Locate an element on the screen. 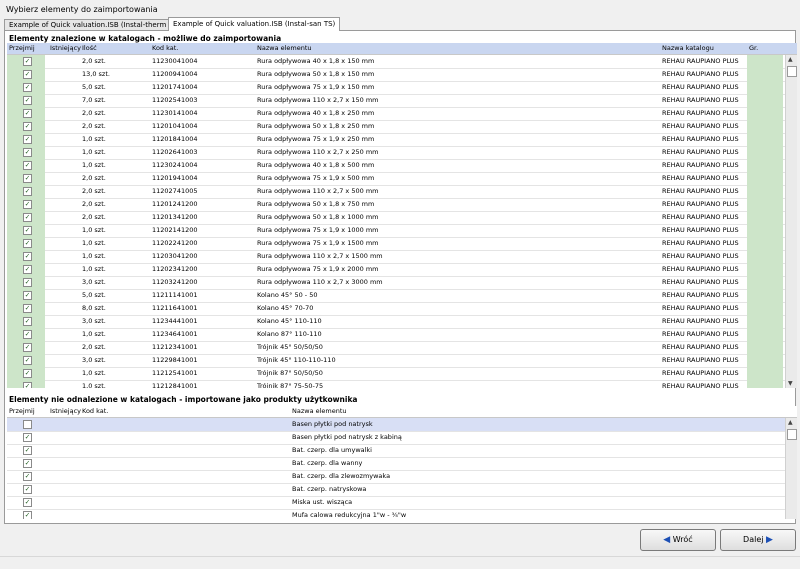  list-item: ✓ Bat. czerp. dla zlewozmywaka is located at coordinates (396, 477).